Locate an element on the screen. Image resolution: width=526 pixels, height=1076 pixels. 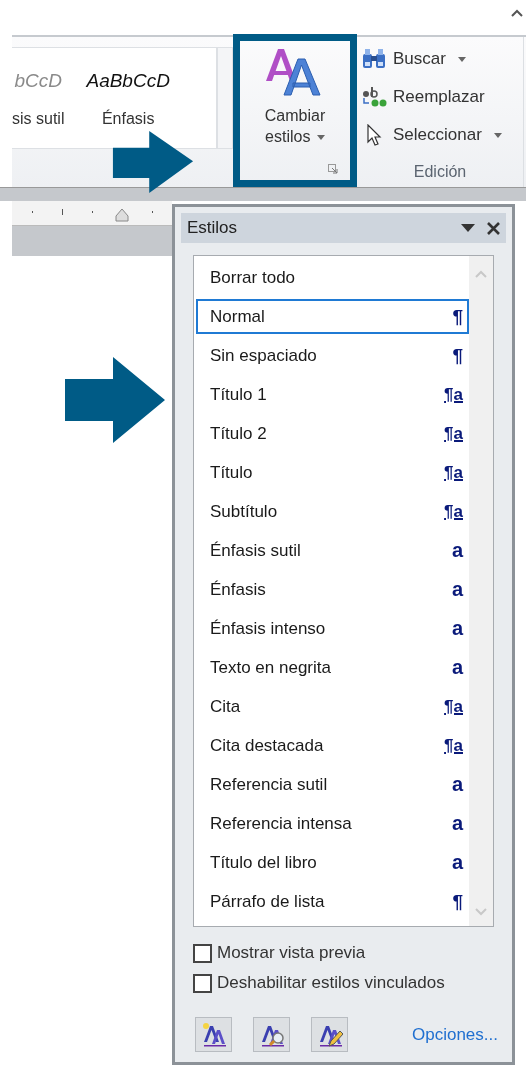
style-item: Énfasis sutil a is located at coordinates (332, 550).